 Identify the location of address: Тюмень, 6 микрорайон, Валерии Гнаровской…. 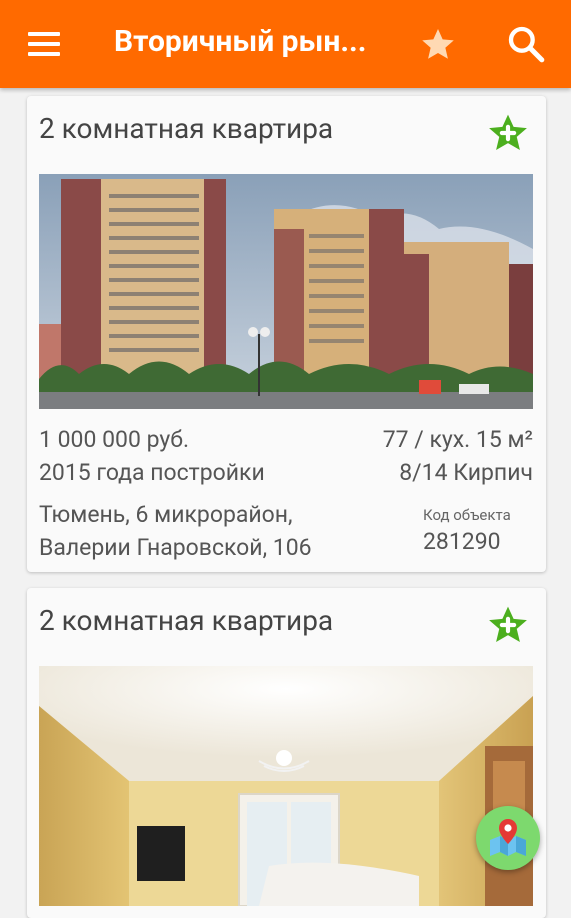
(175, 531).